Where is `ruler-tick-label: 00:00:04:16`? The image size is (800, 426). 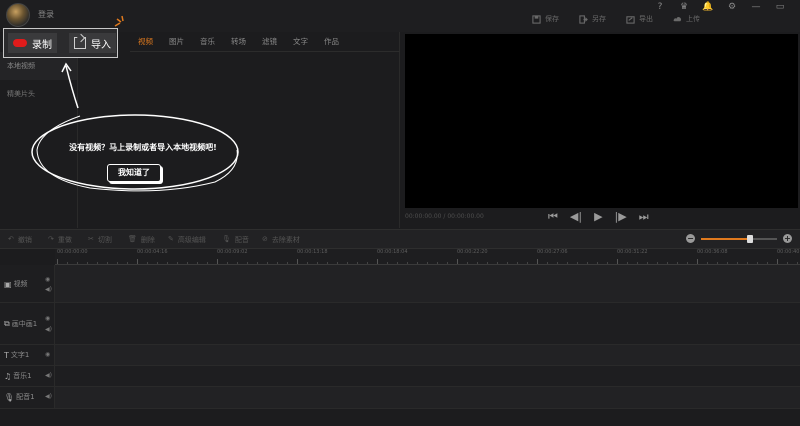 ruler-tick-label: 00:00:04:16 is located at coordinates (152, 252).